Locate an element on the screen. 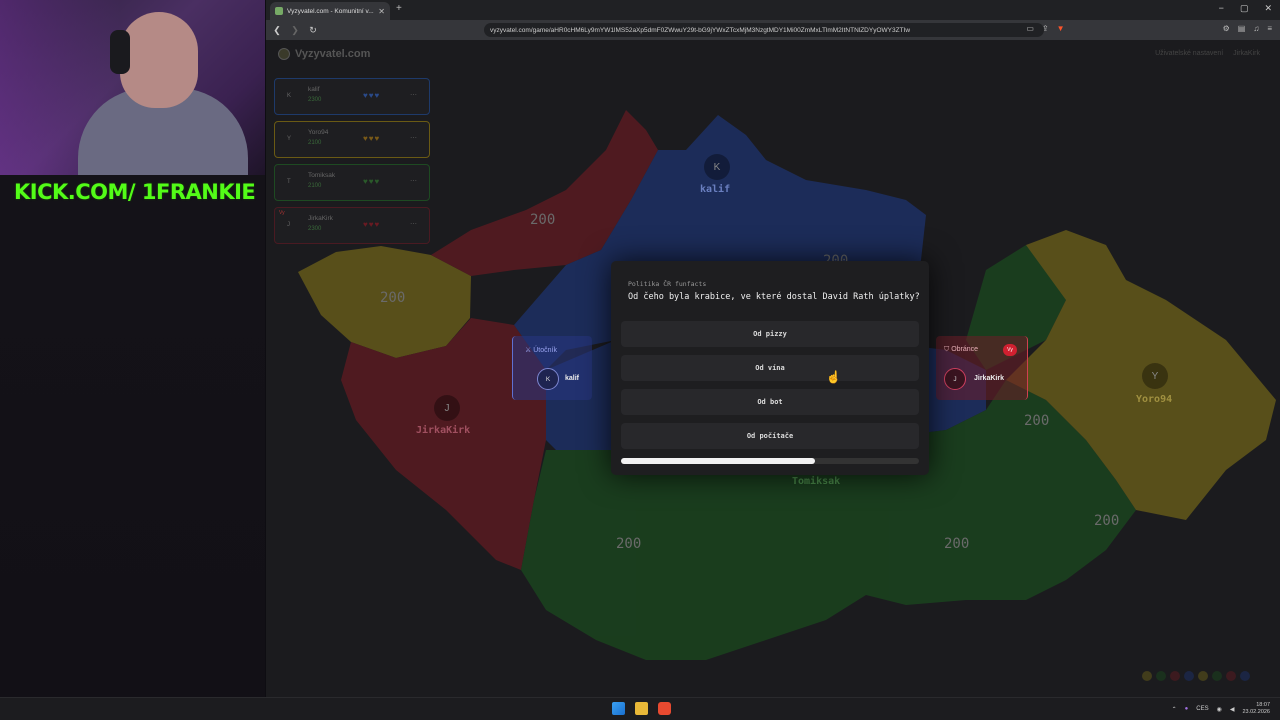 This screenshot has height=720, width=1280. player-card: Vy J JirkaKirk 2300 ♥♥♥ ⋯ is located at coordinates (352, 225).